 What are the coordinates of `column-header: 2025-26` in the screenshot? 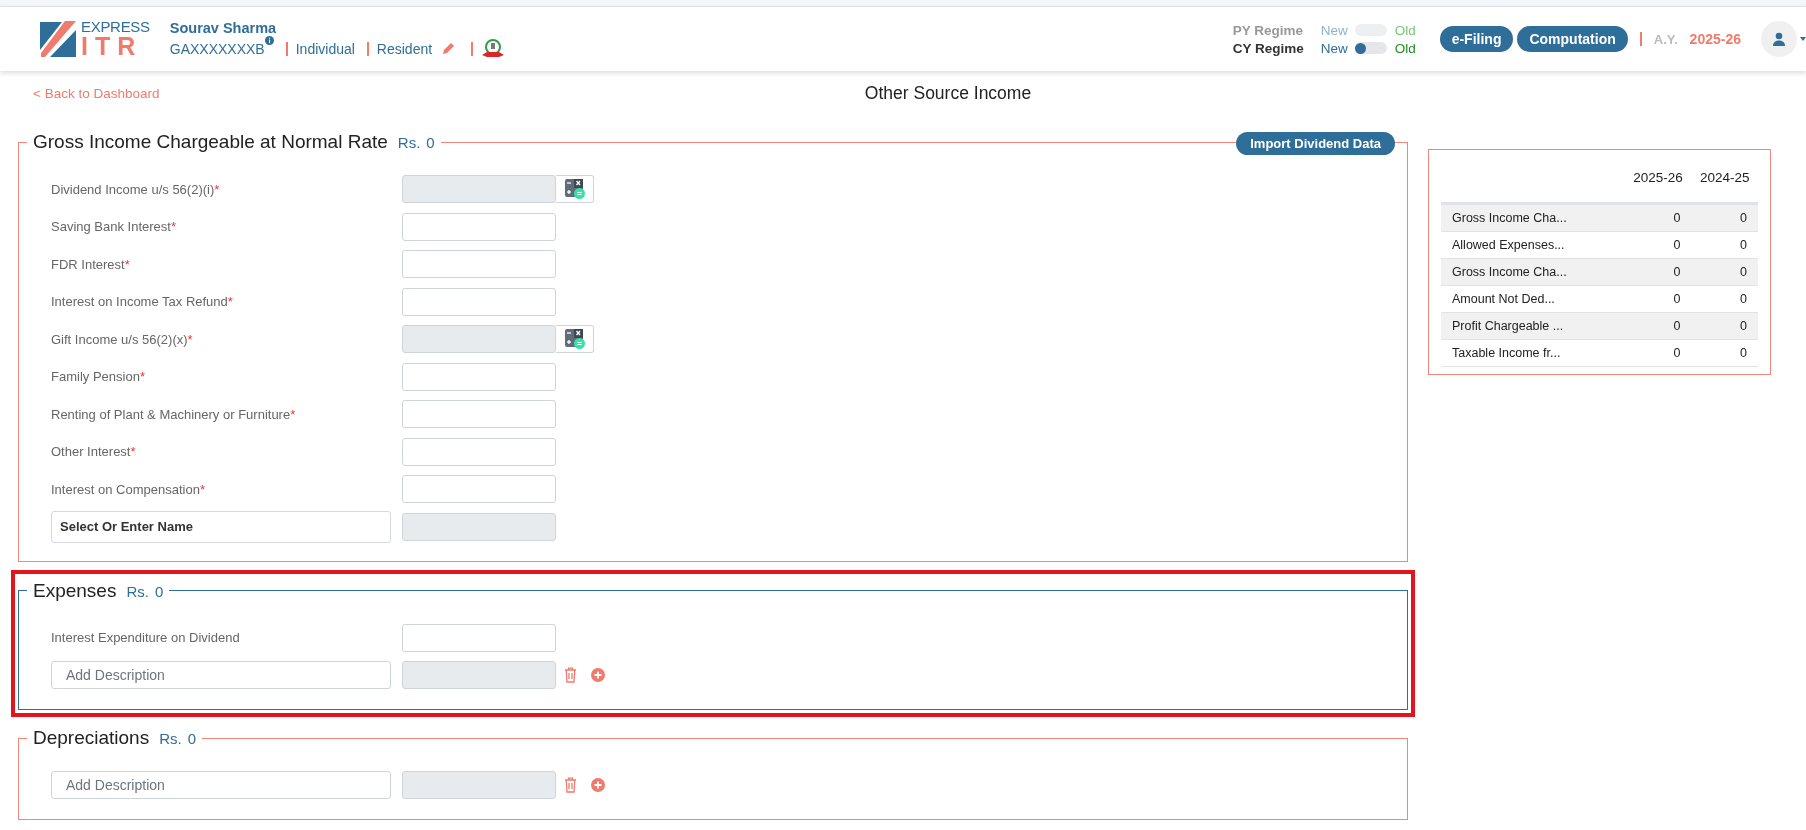 It's located at (1658, 187).